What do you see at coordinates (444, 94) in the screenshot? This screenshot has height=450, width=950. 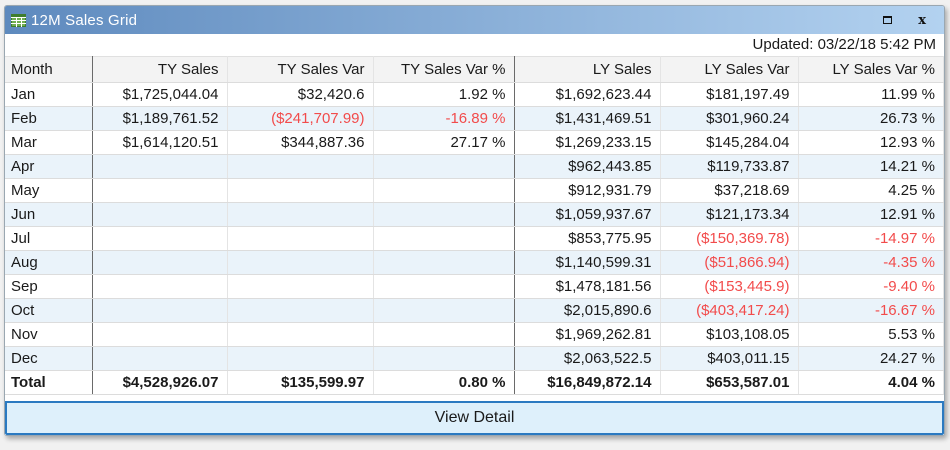 I see `value-cell: 1.92 %` at bounding box center [444, 94].